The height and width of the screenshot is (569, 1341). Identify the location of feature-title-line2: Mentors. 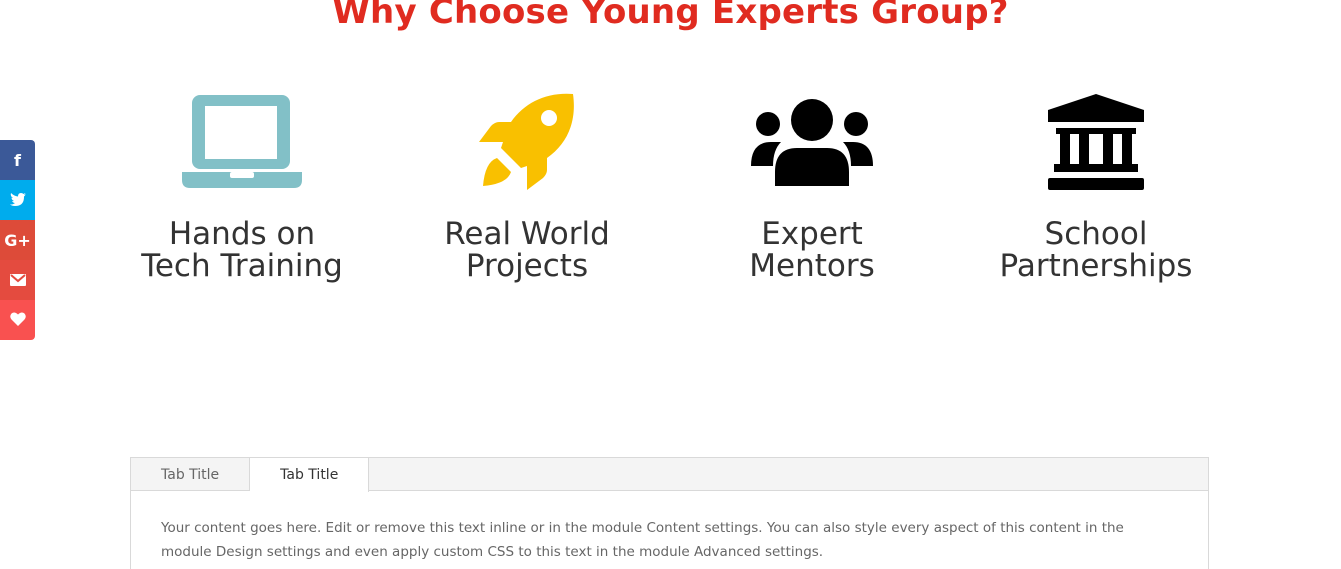
(812, 266).